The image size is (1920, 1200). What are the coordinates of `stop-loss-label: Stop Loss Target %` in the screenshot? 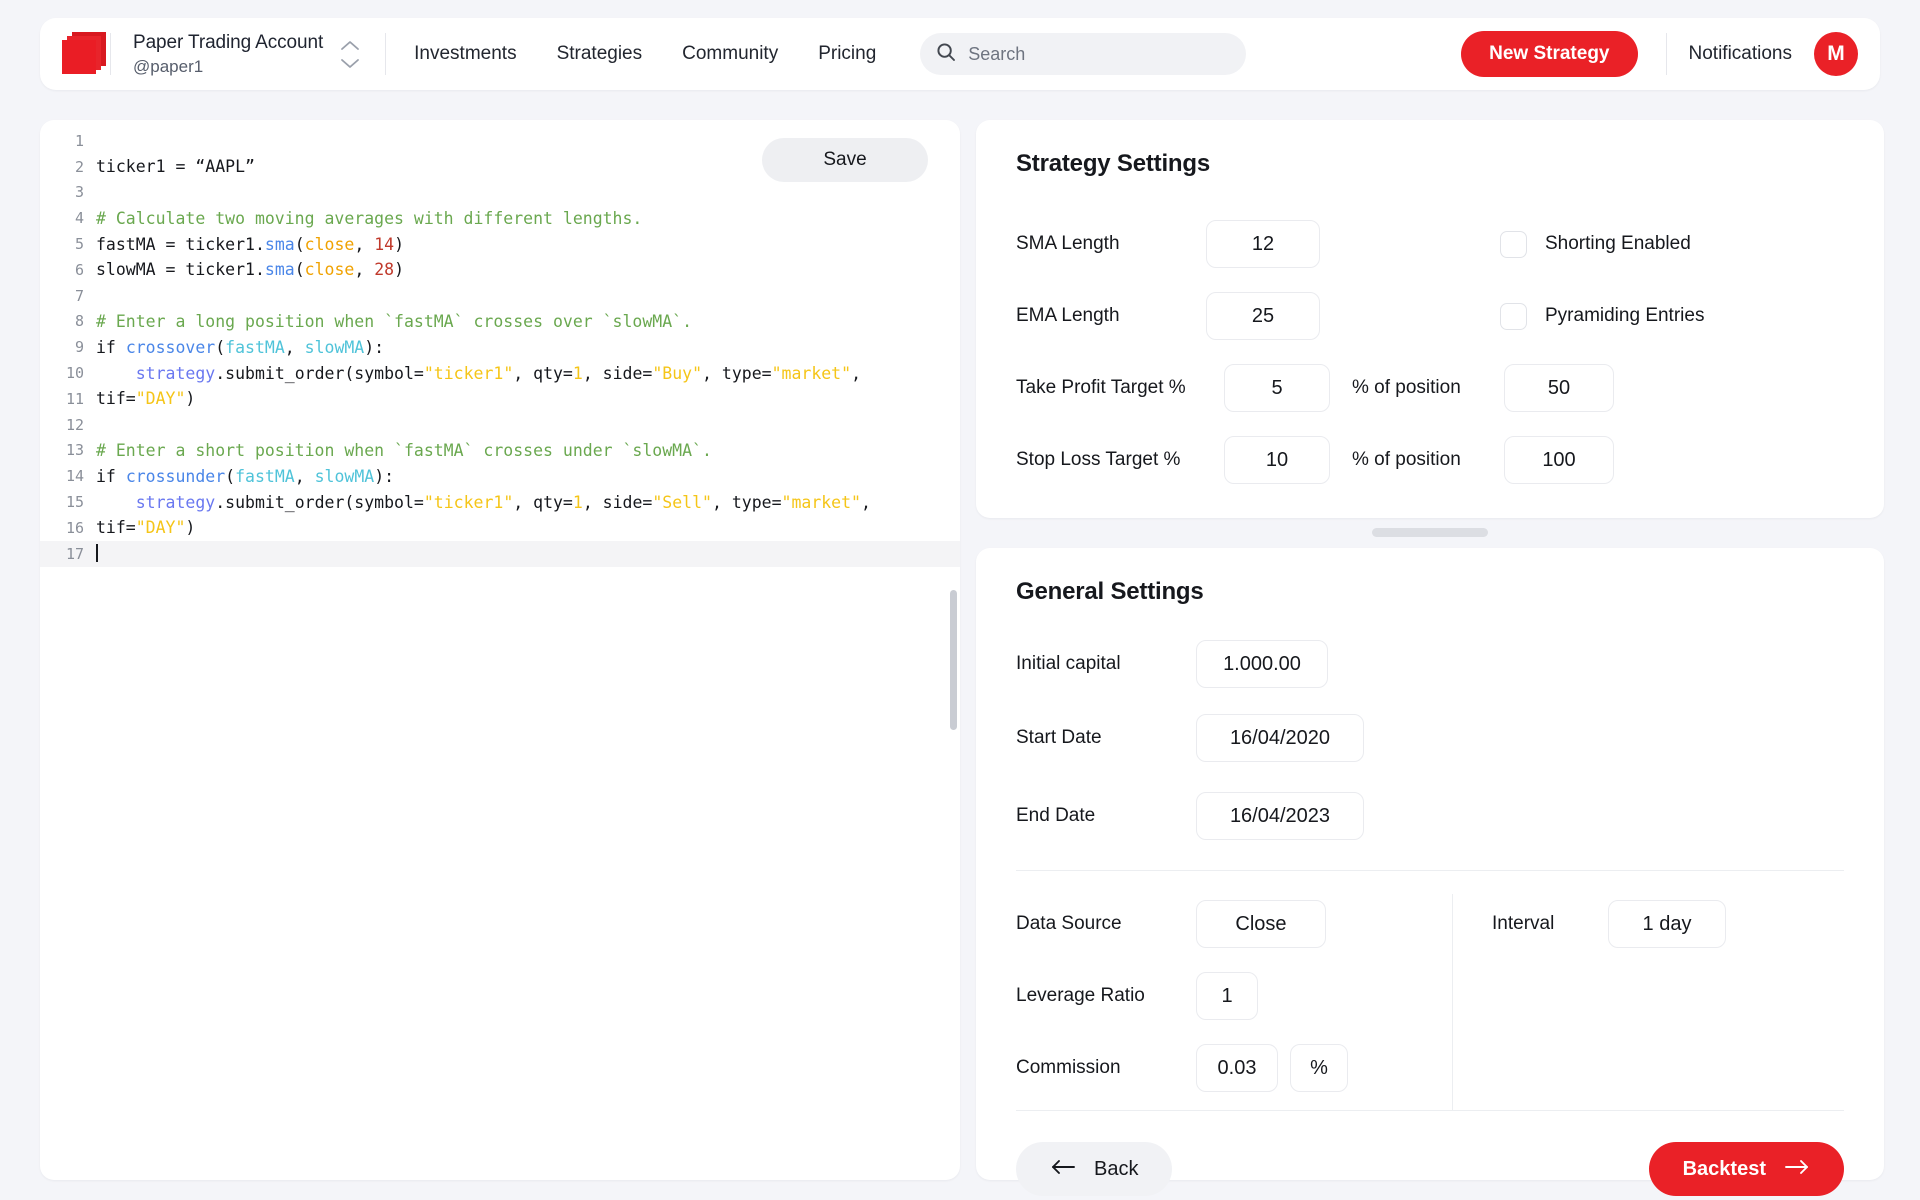 It's located at (1098, 459).